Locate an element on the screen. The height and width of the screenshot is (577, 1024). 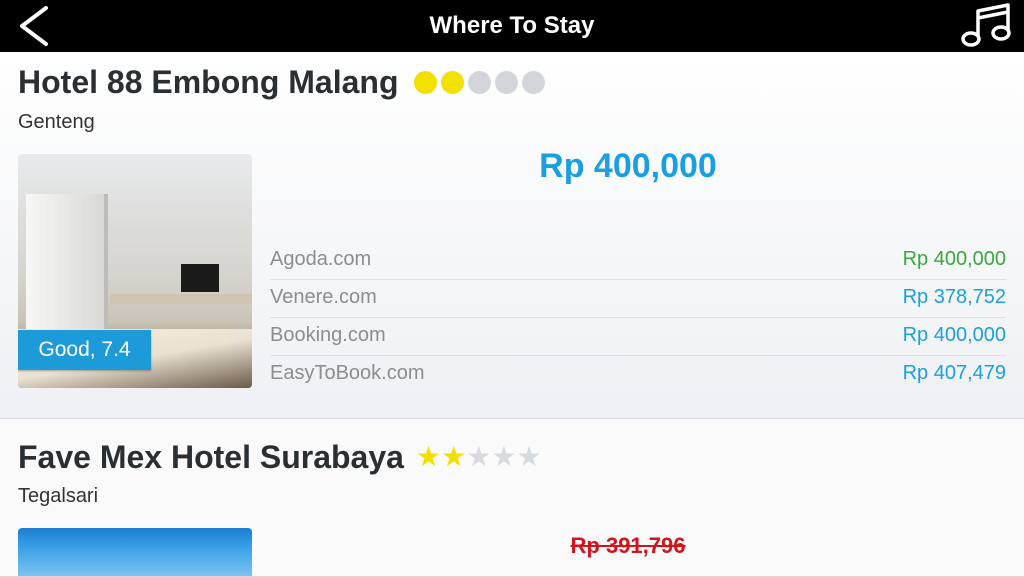
provider-price: Rp 407,479 is located at coordinates (954, 373).